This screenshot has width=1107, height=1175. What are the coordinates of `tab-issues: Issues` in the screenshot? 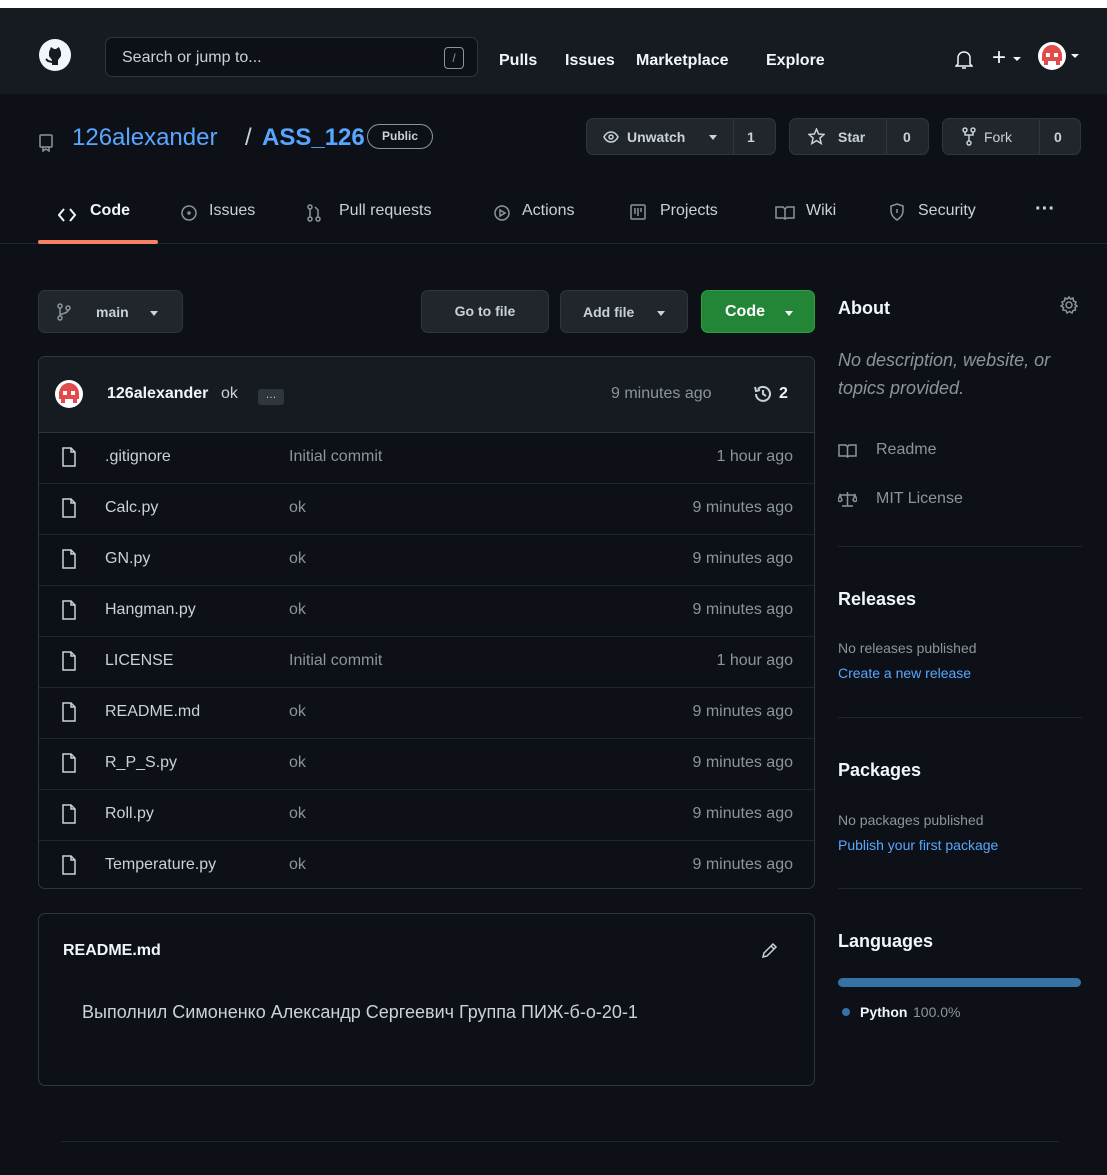 It's located at (232, 211).